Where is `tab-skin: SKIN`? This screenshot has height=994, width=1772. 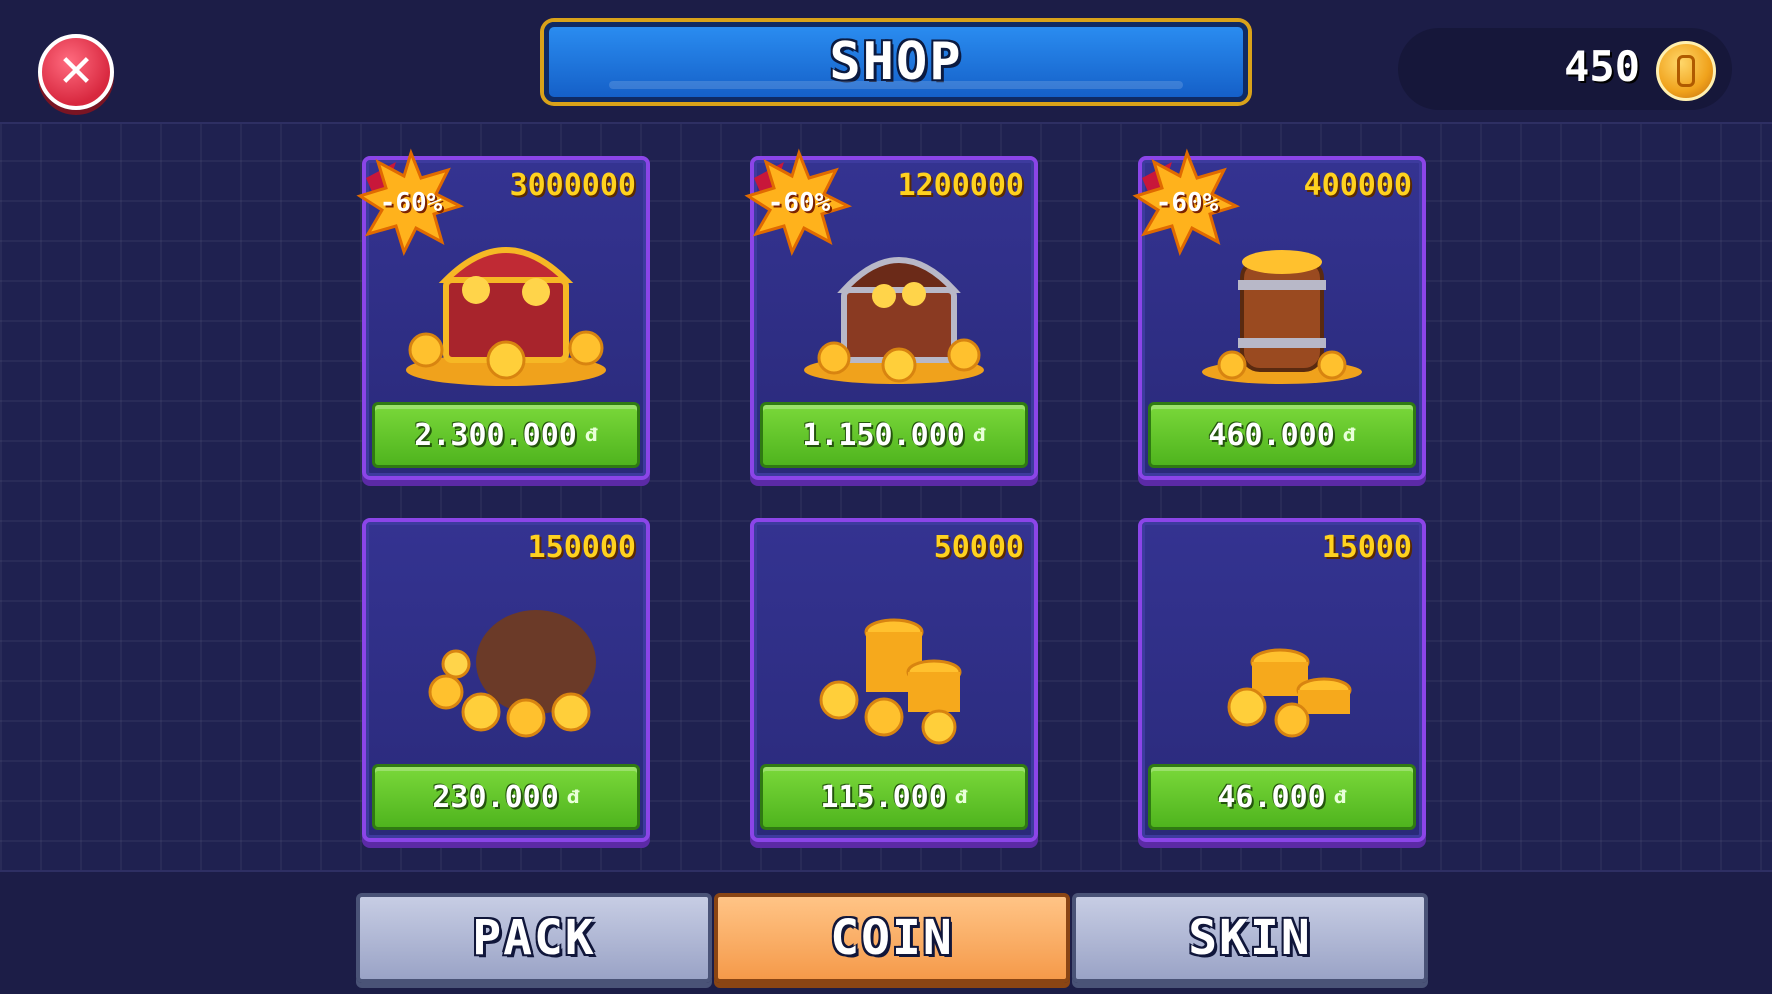 tab-skin: SKIN is located at coordinates (1250, 938).